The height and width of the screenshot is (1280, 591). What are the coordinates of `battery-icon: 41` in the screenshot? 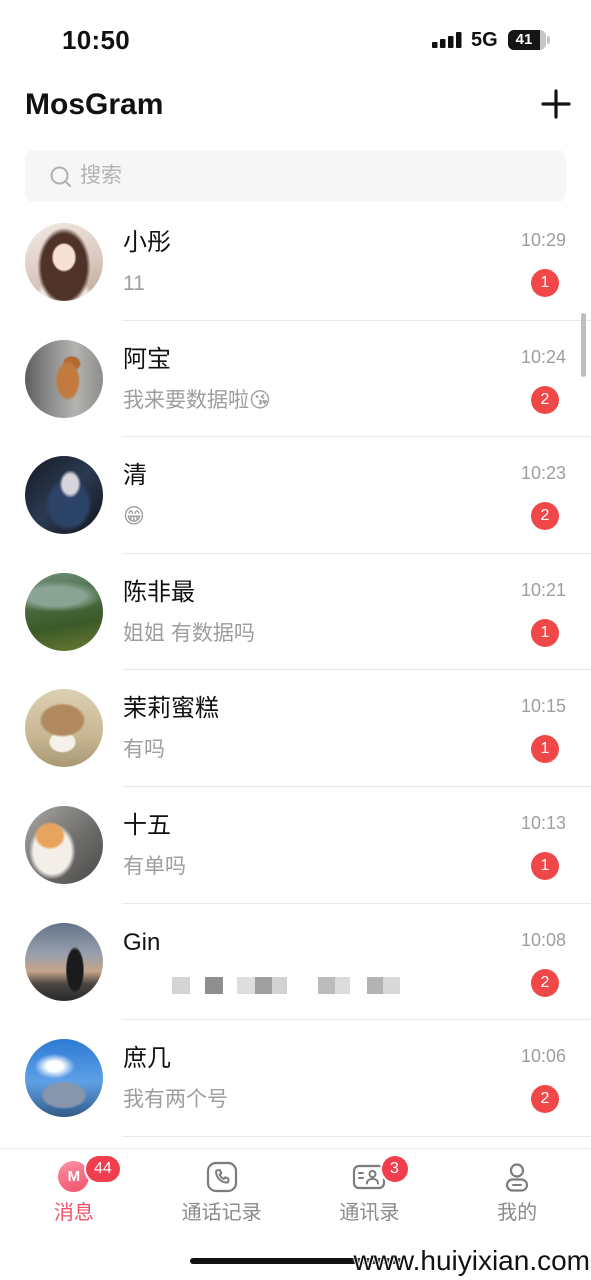 It's located at (527, 40).